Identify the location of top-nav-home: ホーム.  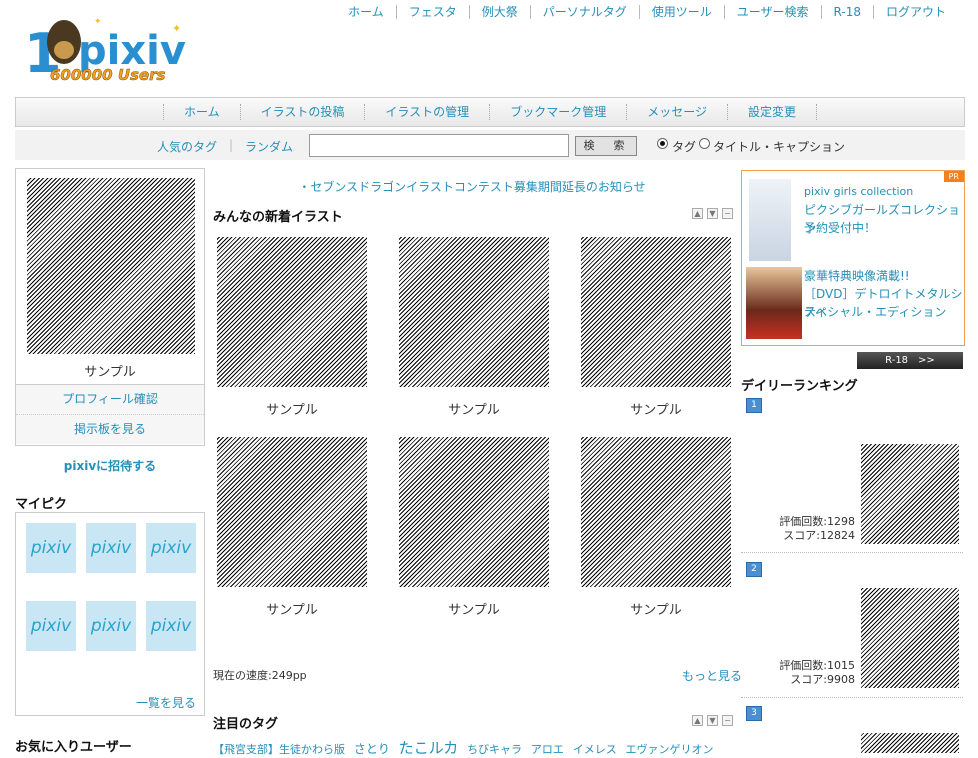
(366, 12).